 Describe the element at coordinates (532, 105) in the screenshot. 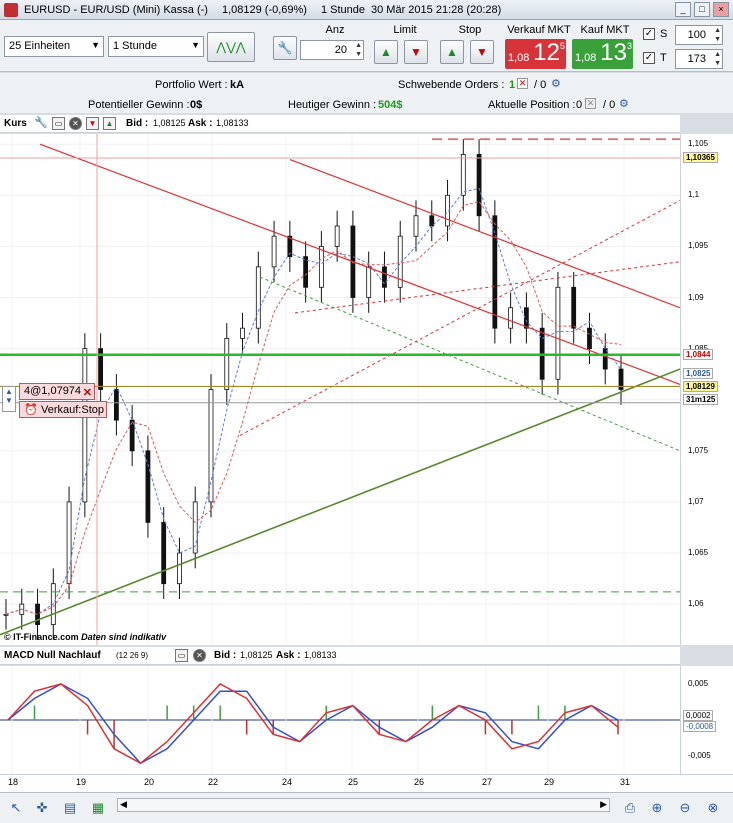

I see `position-label: Aktuelle Position :` at that location.